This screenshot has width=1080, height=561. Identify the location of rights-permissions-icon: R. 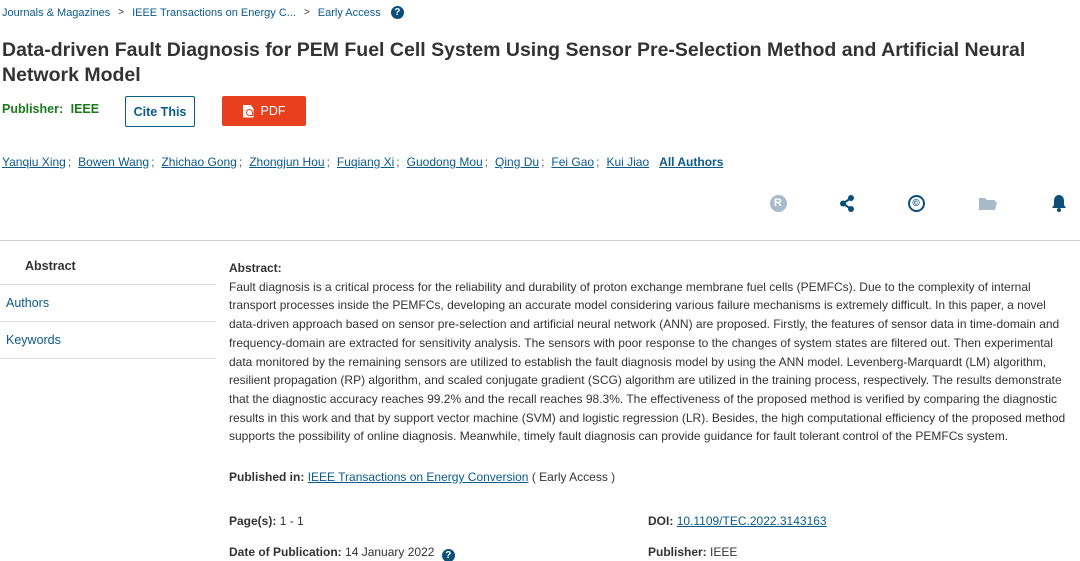
(778, 203).